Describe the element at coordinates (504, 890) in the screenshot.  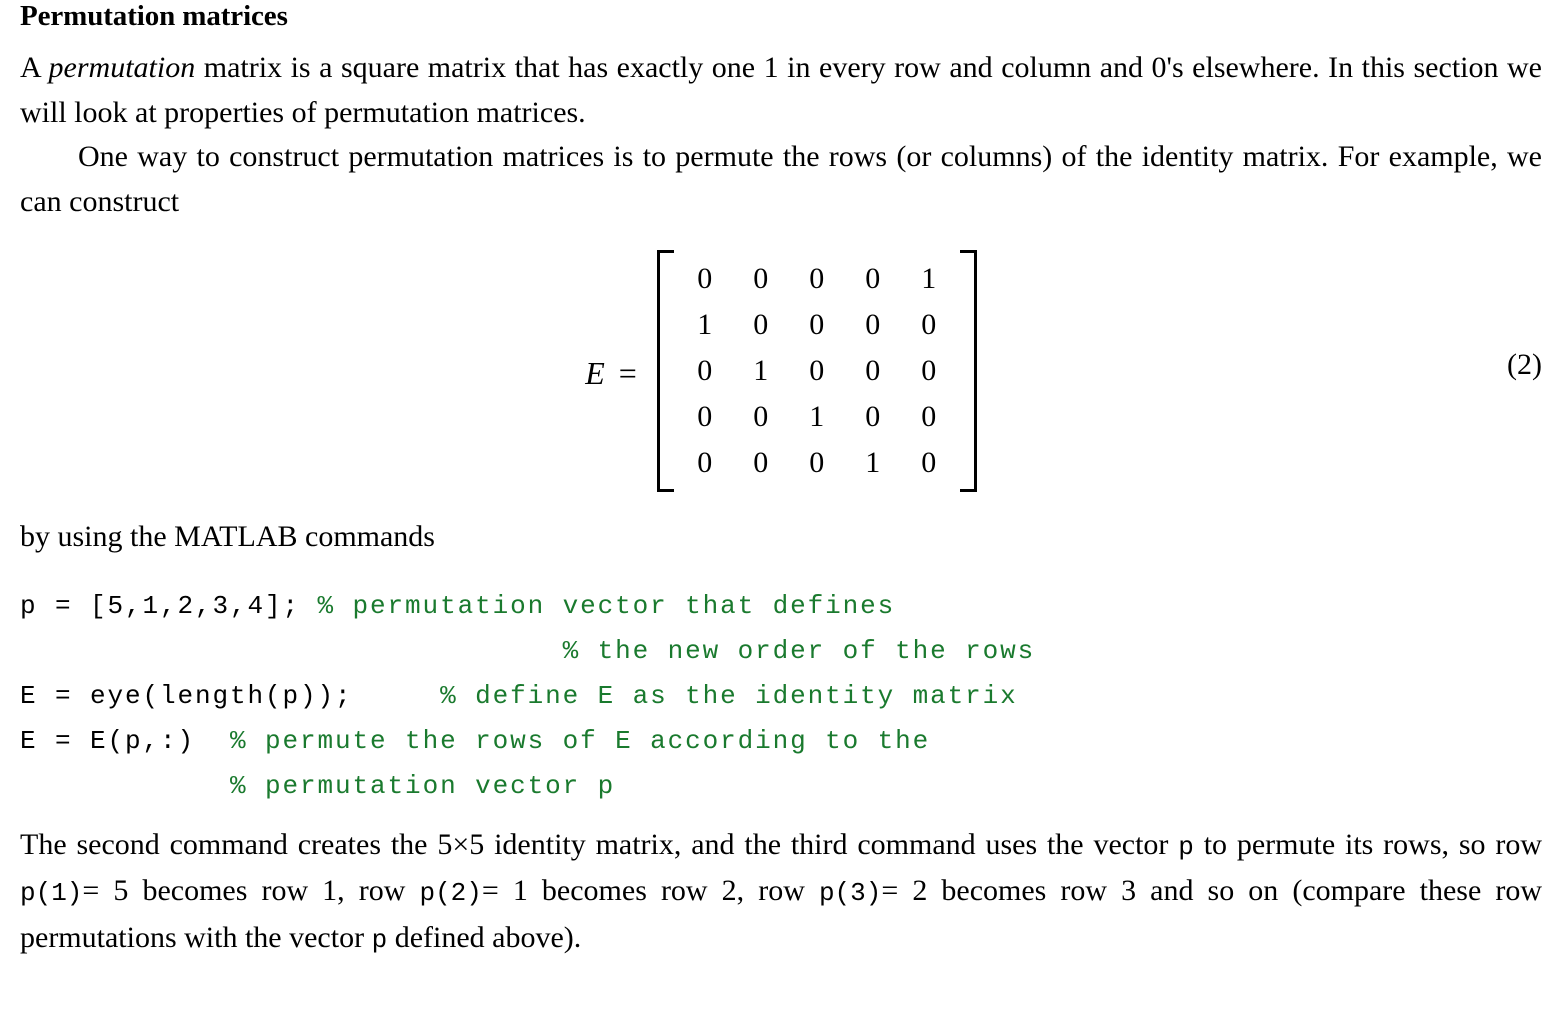
I see `closing-eq2: = 1` at that location.